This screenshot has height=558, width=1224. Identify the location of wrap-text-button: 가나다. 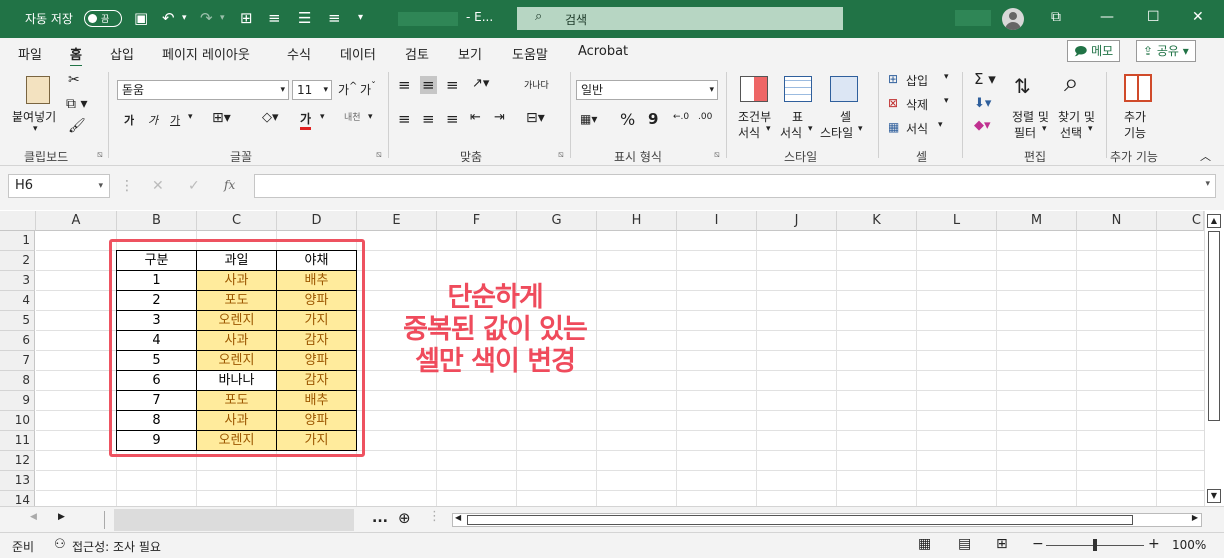
(536, 84).